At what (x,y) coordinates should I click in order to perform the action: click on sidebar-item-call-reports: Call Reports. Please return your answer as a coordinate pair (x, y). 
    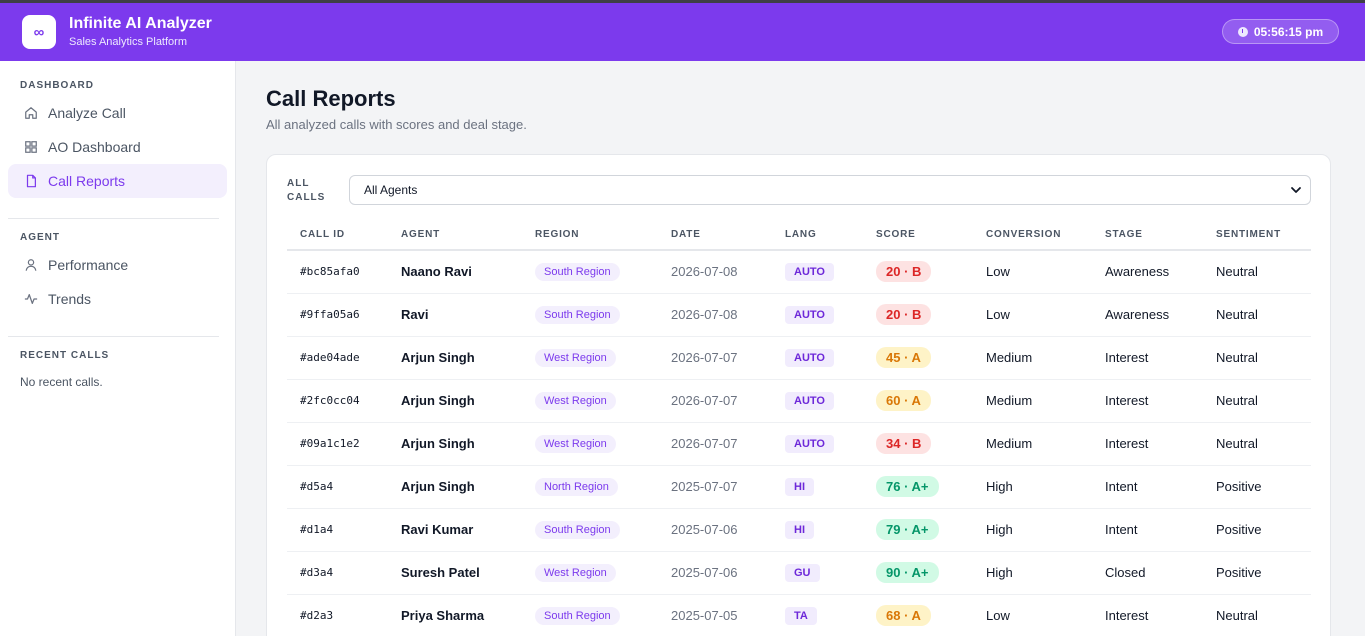
    Looking at the image, I should click on (117, 181).